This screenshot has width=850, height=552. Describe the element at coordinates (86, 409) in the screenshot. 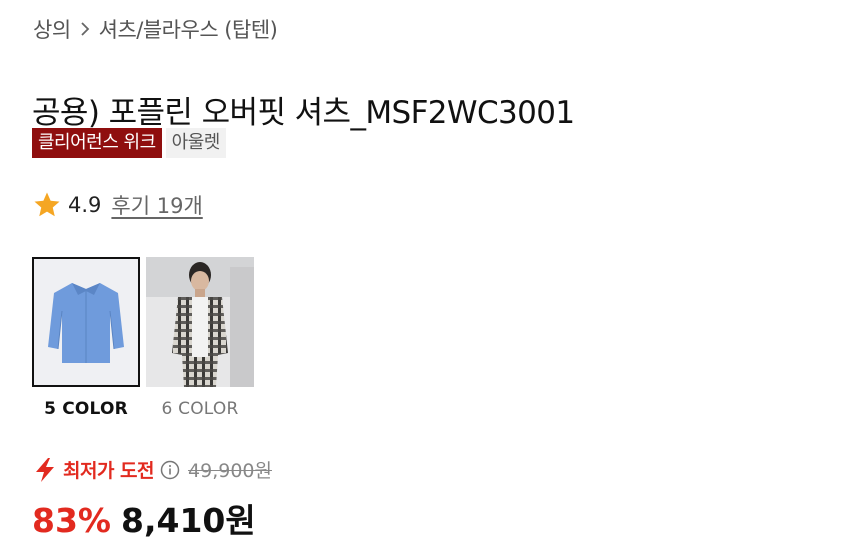

I see `color-count-label: 5 COLOR` at that location.